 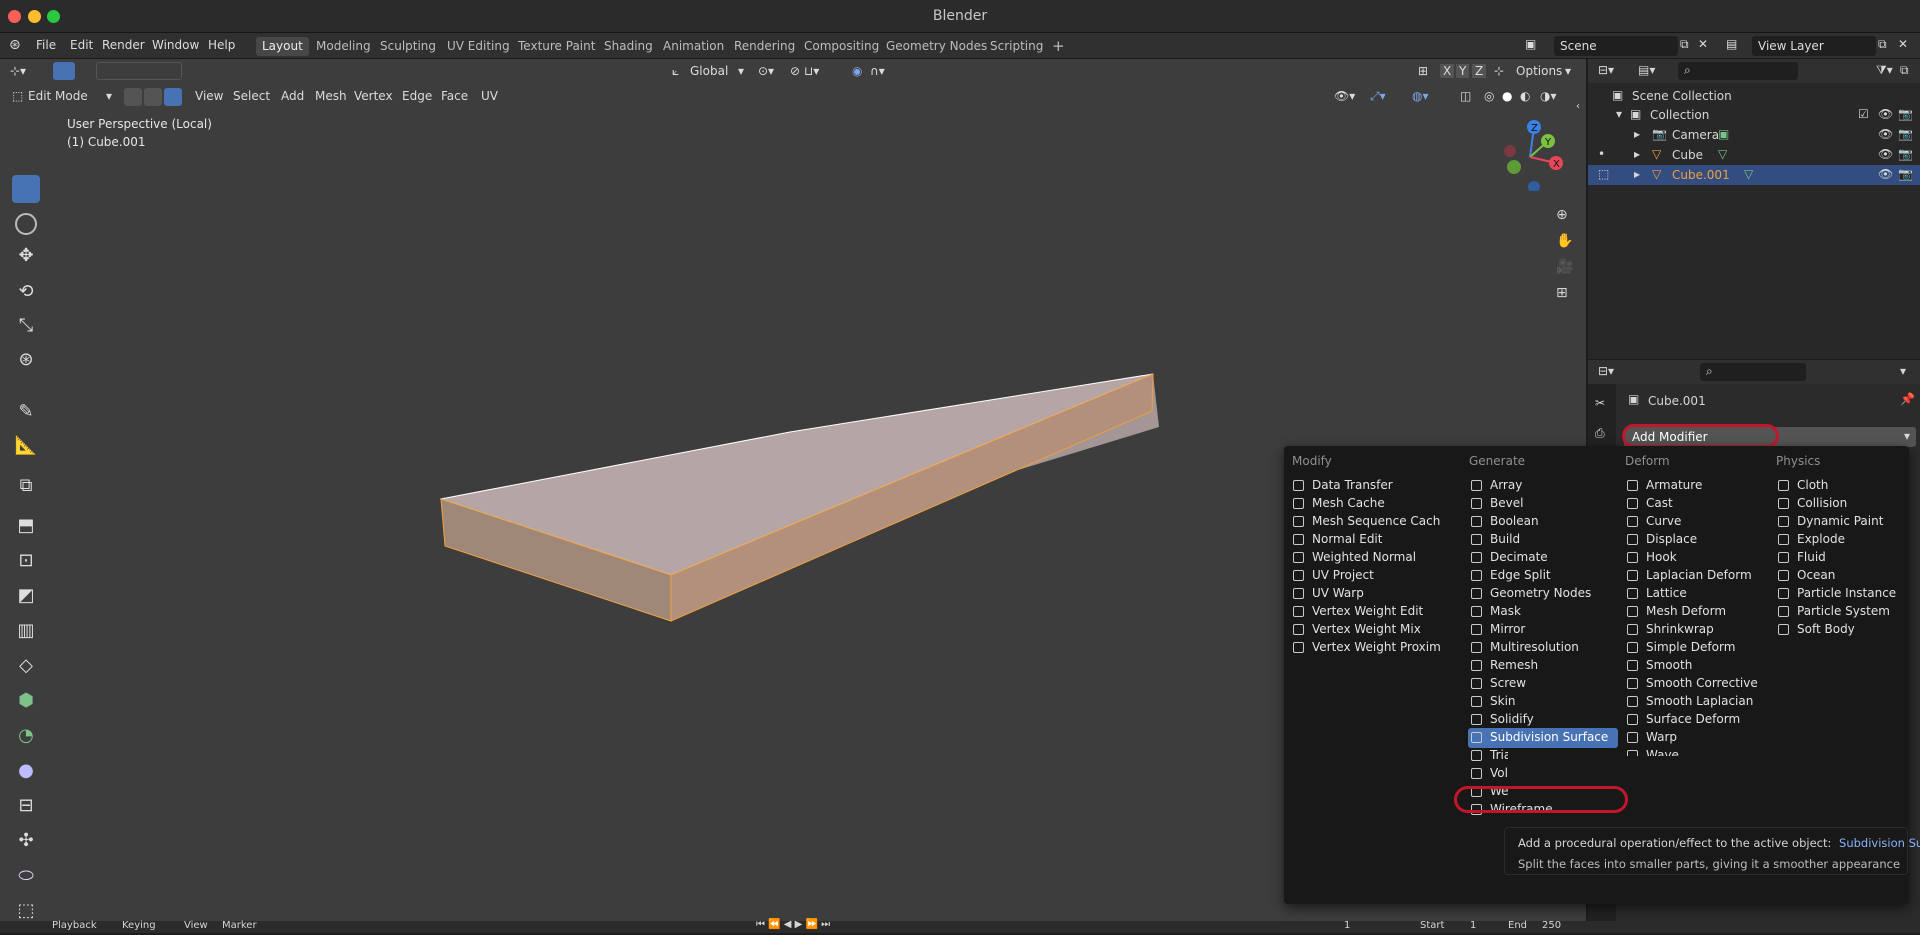 I want to click on modifier-item-hook: Hook, so click(x=1699, y=558).